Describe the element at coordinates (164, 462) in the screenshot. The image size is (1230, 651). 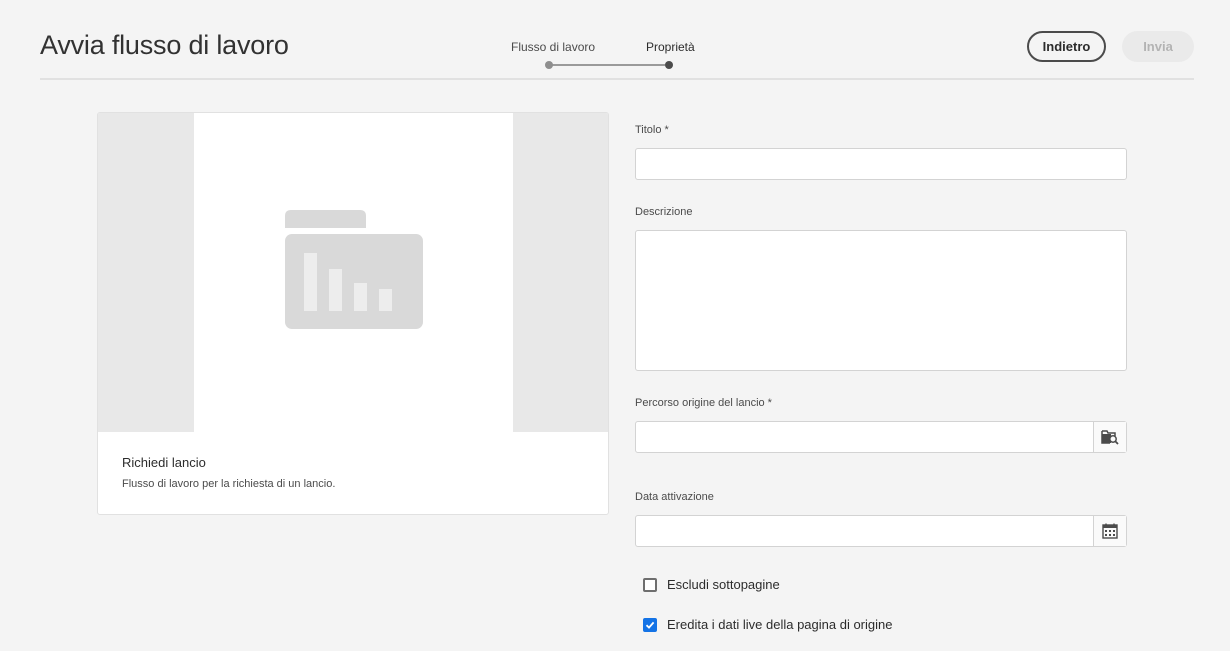
I see `card-title: Richiedi lancio` at that location.